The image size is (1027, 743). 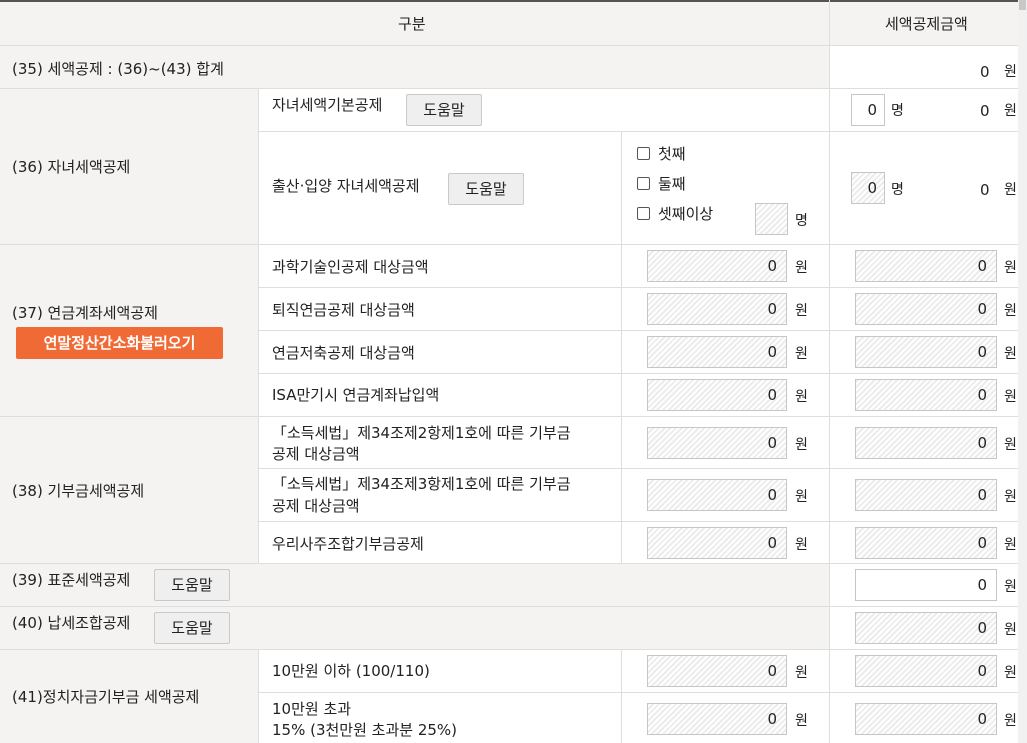 I want to click on political-item-line2: 15% (3천만원 초과분 25%), so click(x=365, y=730).